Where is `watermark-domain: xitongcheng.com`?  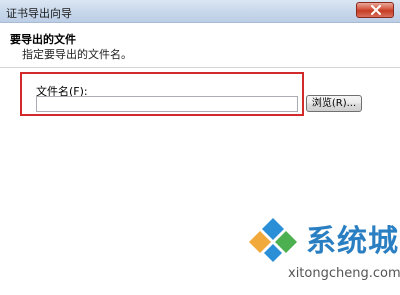 watermark-domain: xitongcheng.com is located at coordinates (344, 273).